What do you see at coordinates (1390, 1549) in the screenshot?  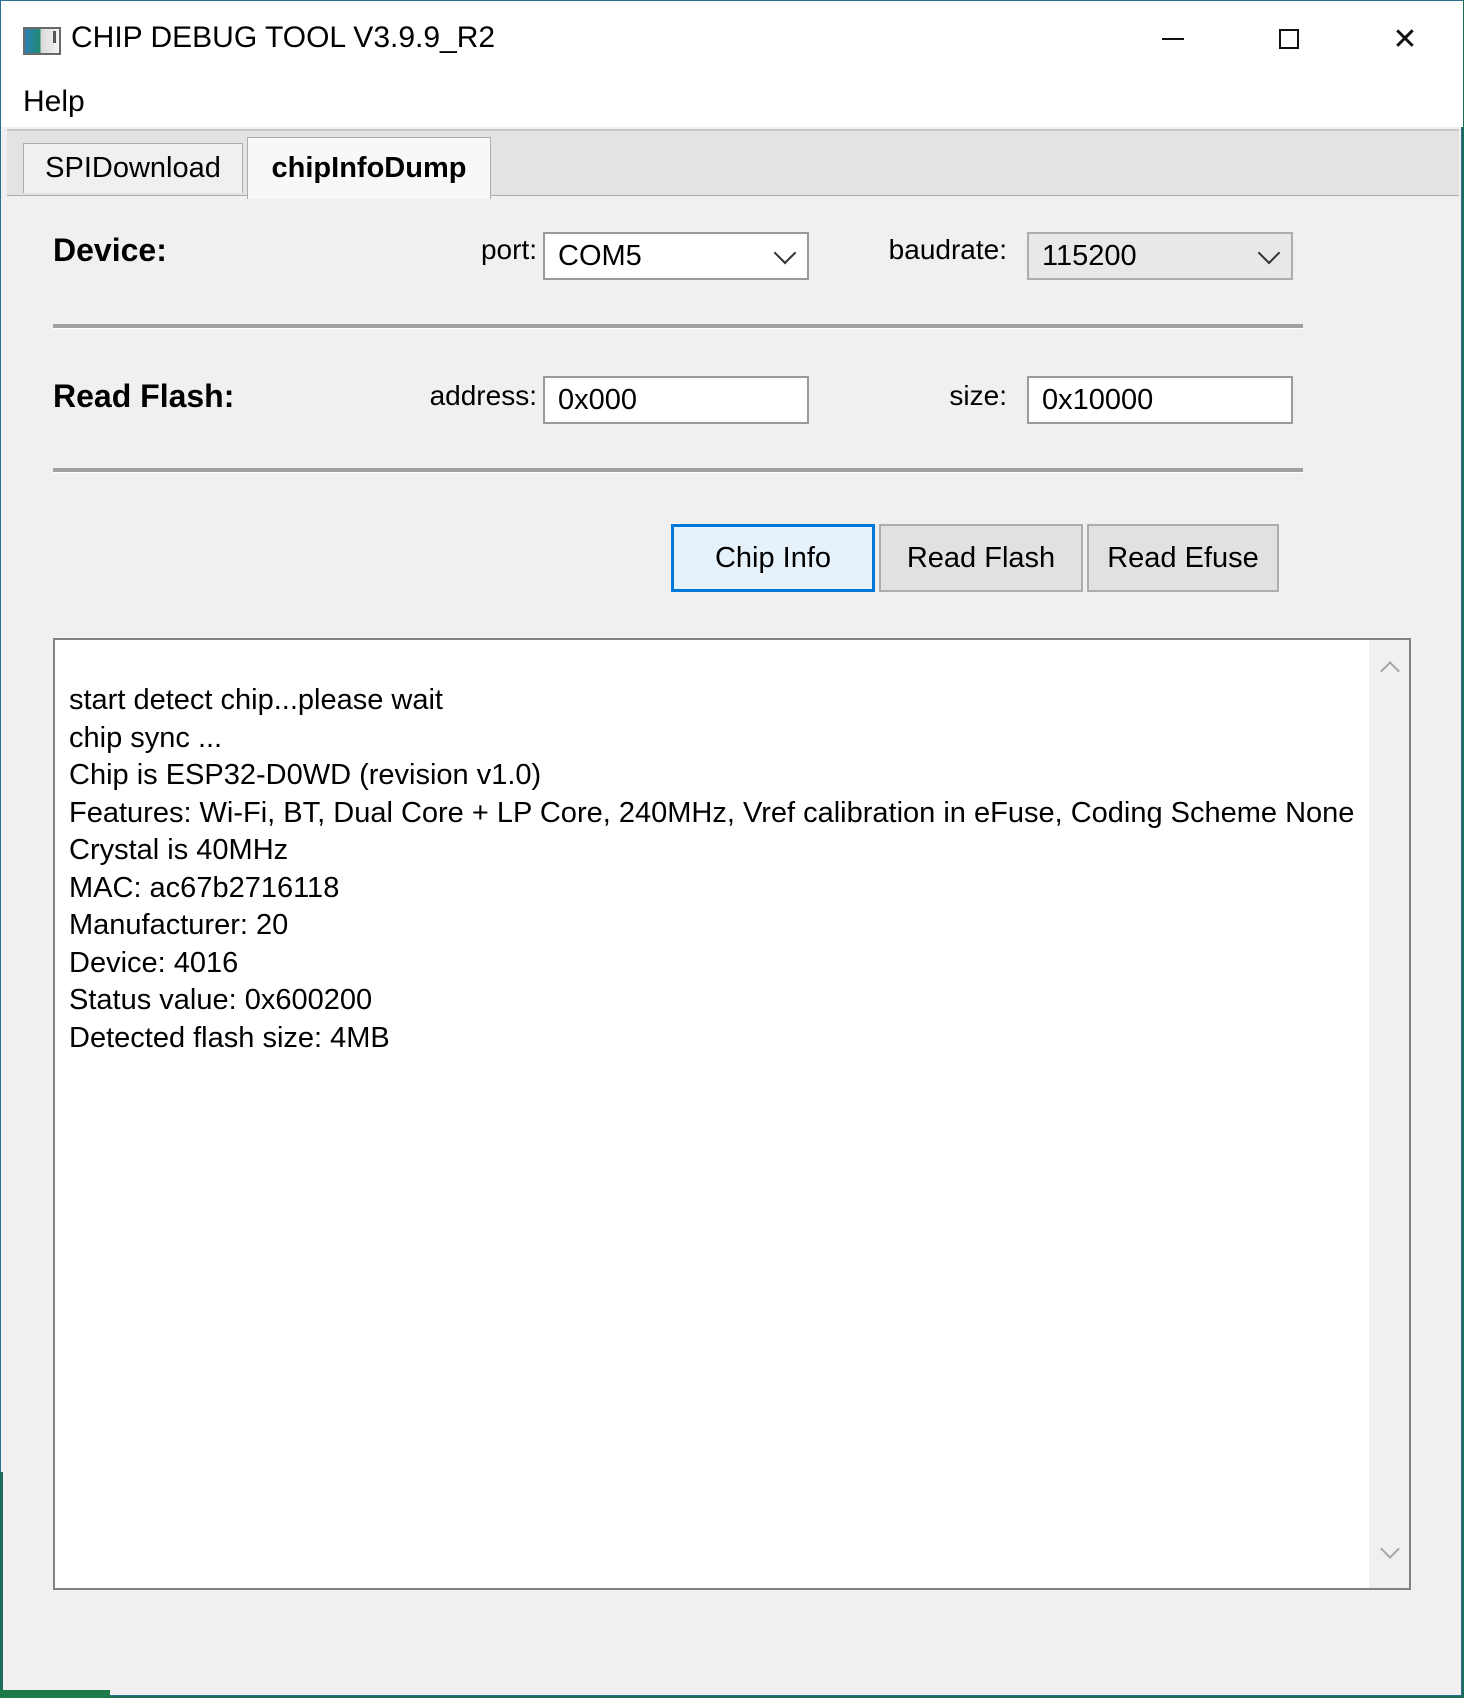 I see `scroll-down-icon` at bounding box center [1390, 1549].